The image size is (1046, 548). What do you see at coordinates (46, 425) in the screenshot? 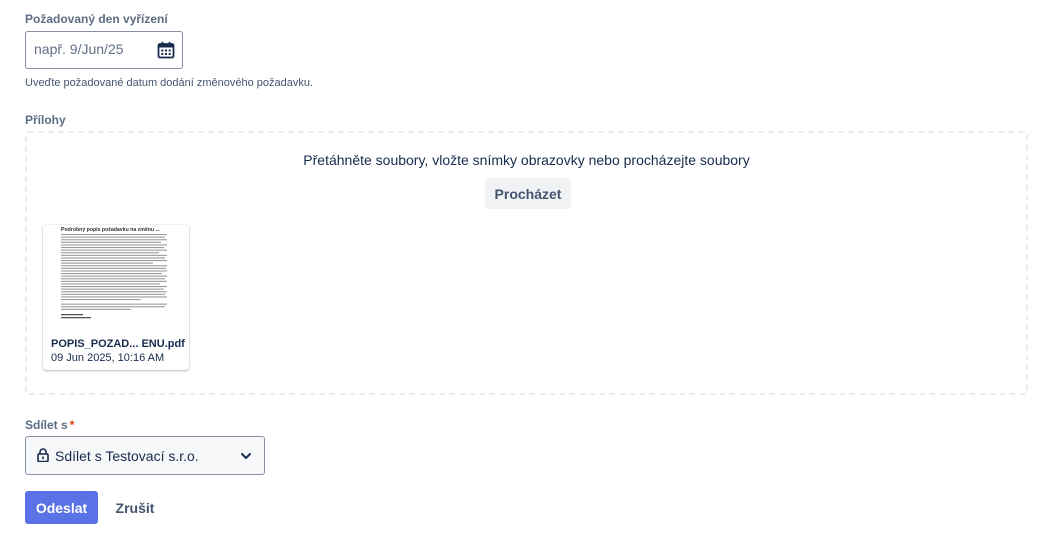
I see `share-with-label-text: Sdílet s` at bounding box center [46, 425].